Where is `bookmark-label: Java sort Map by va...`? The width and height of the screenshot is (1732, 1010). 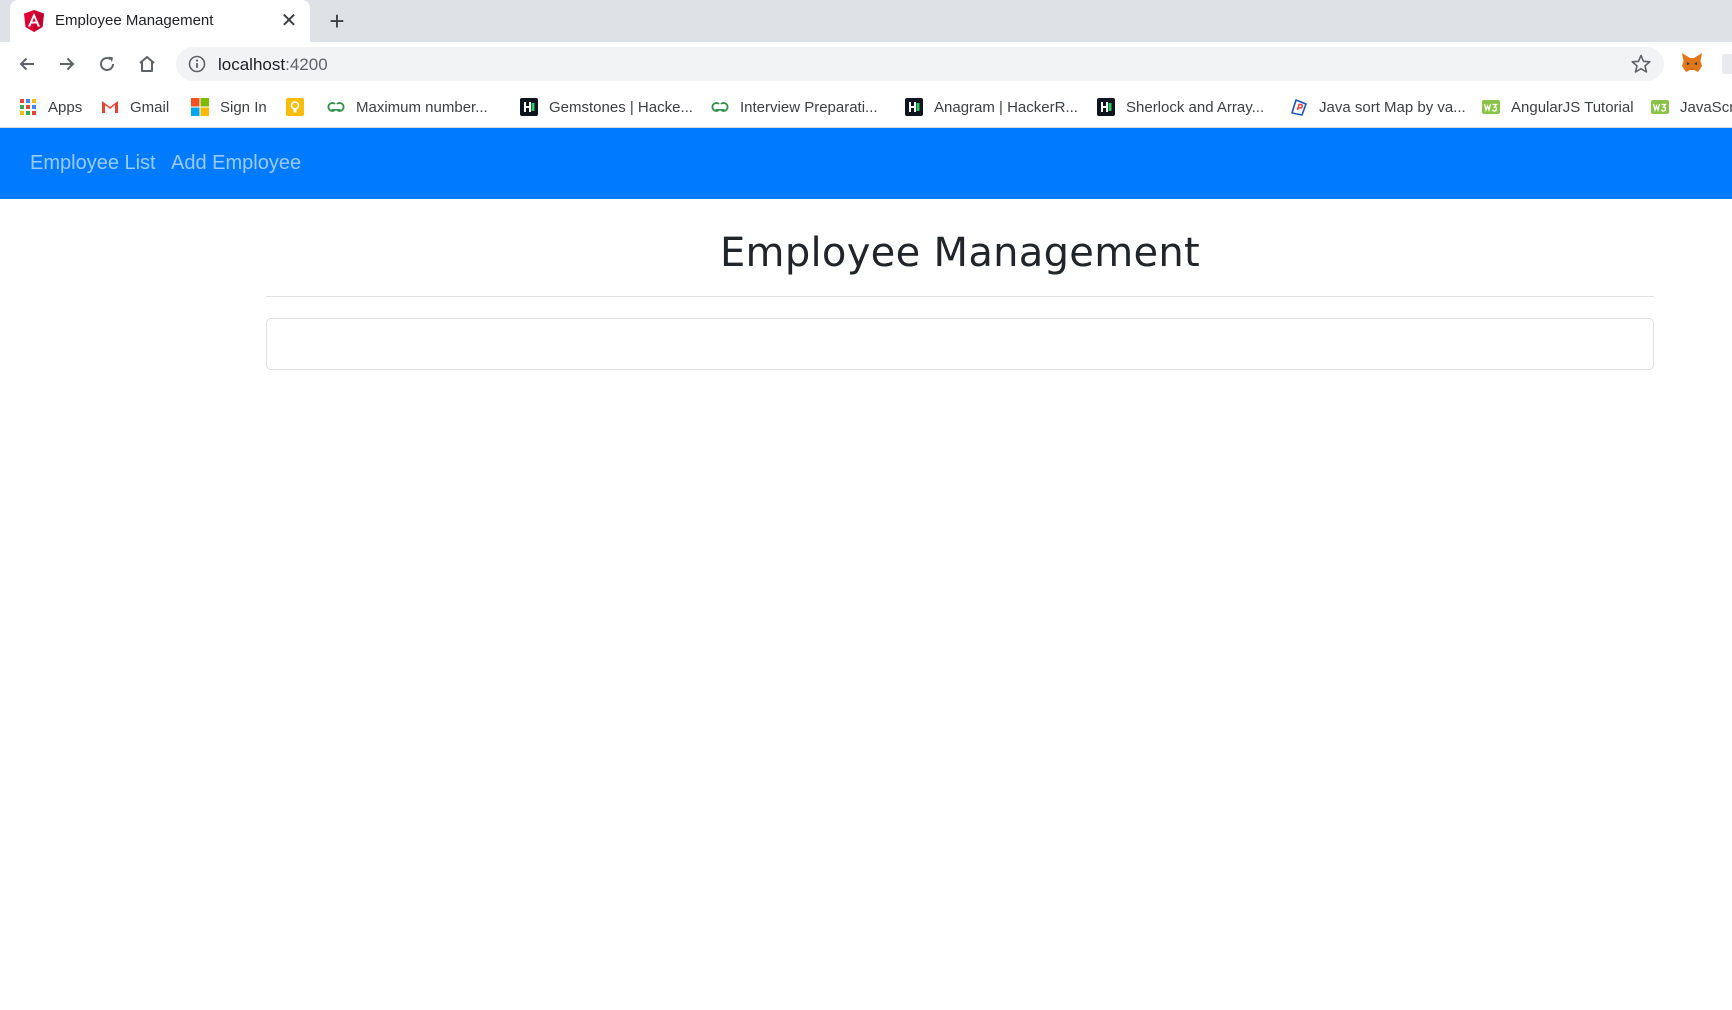 bookmark-label: Java sort Map by va... is located at coordinates (1392, 107).